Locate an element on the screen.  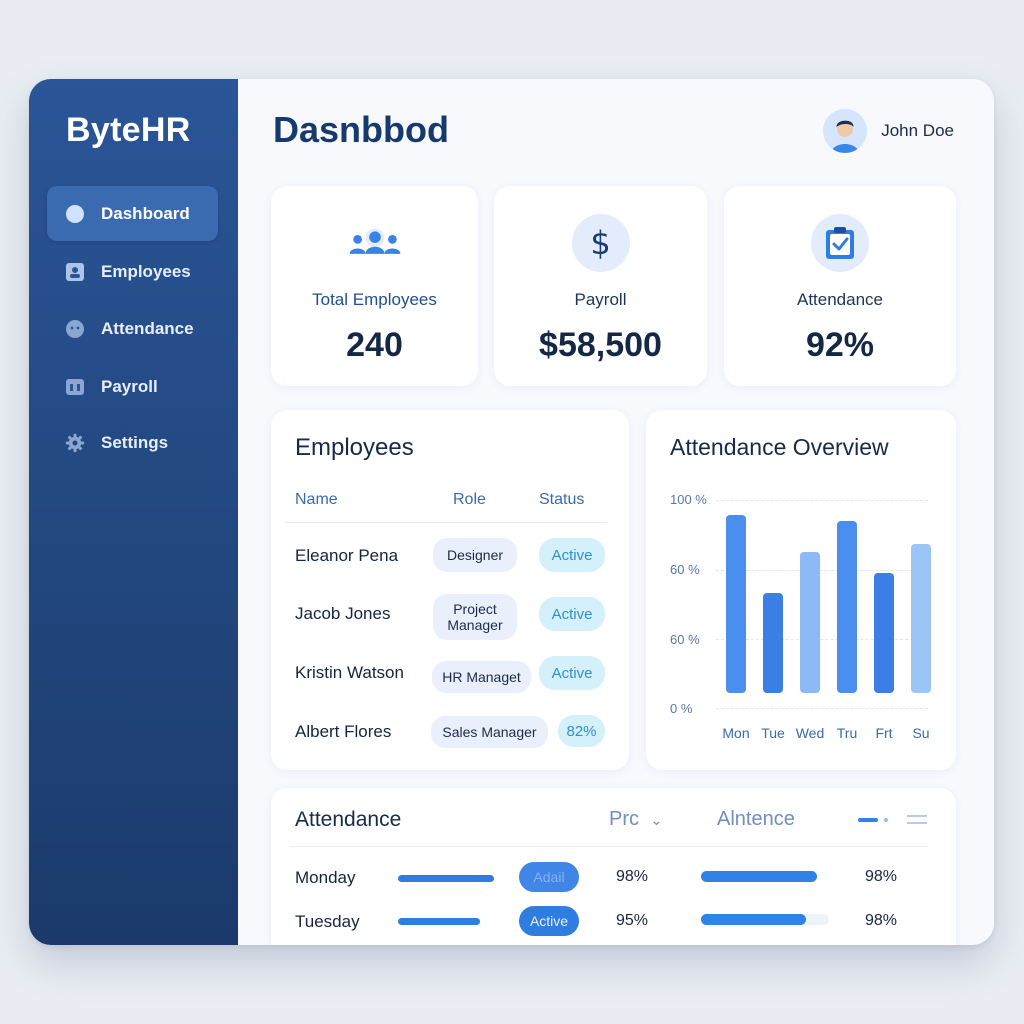
stat-card-total-employees: Total Employees 240 is located at coordinates (374, 286).